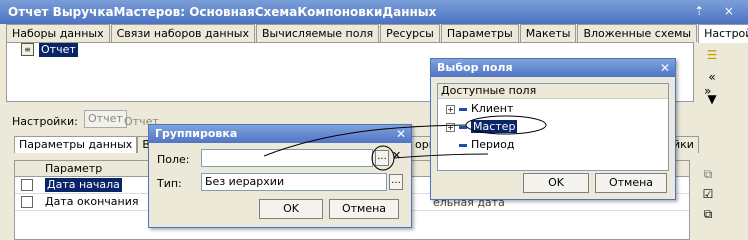  What do you see at coordinates (506, 125) in the screenshot?
I see `highlight-ellipse-master` at bounding box center [506, 125].